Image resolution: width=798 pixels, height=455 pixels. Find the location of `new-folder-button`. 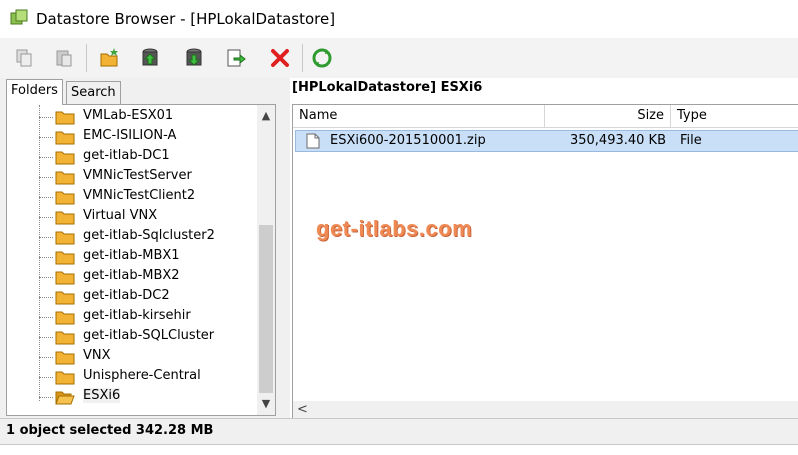

new-folder-button is located at coordinates (110, 58).